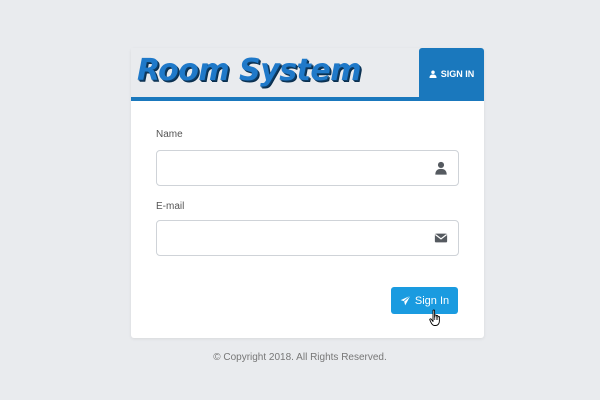 The height and width of the screenshot is (400, 600). I want to click on sign-in-button-label: Sign In, so click(432, 300).